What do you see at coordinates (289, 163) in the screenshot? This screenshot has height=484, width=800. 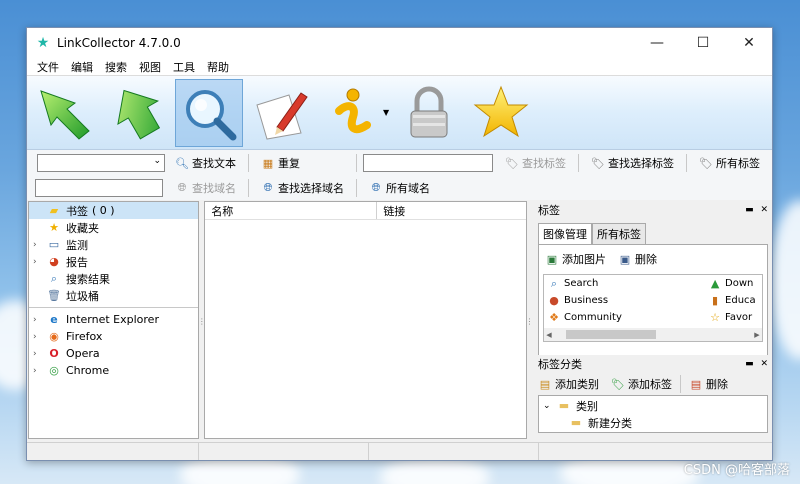 I see `duplicate-label: 重复` at bounding box center [289, 163].